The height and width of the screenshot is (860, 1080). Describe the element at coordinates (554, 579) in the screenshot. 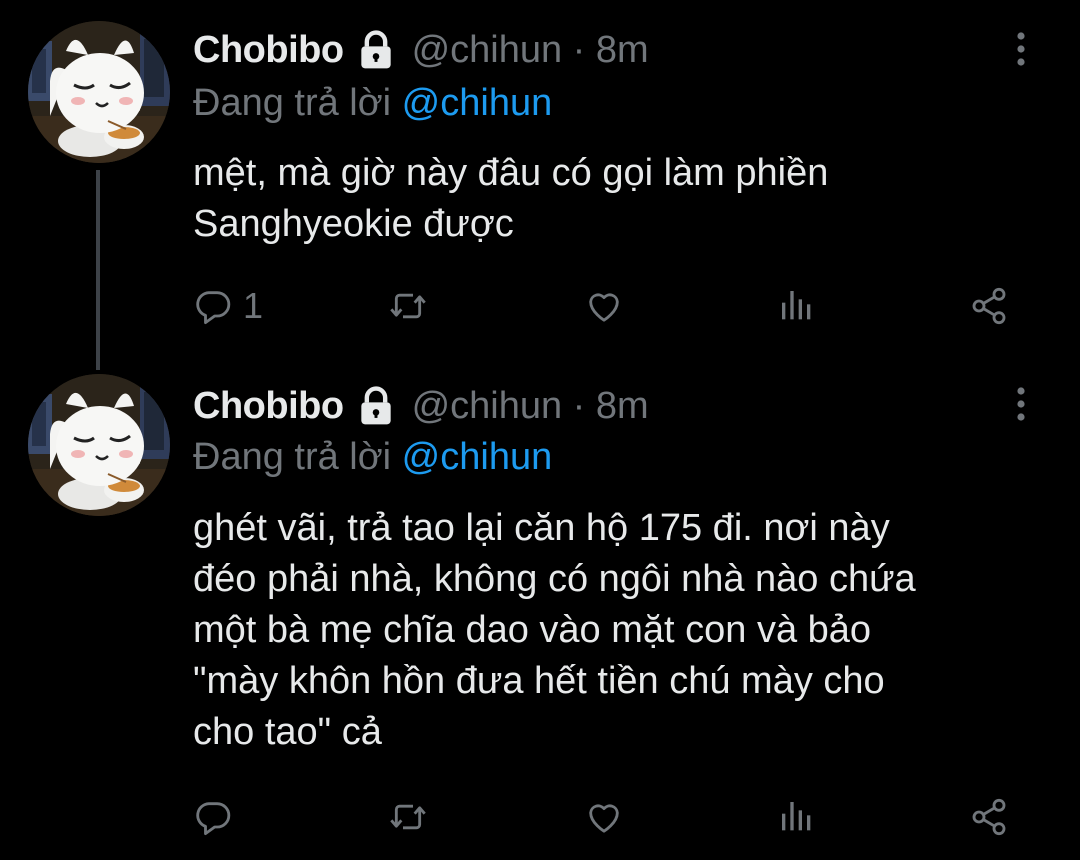

I see `tweet-text-line: đéo phải nhà, không có ngôi nhà nào chứa` at that location.